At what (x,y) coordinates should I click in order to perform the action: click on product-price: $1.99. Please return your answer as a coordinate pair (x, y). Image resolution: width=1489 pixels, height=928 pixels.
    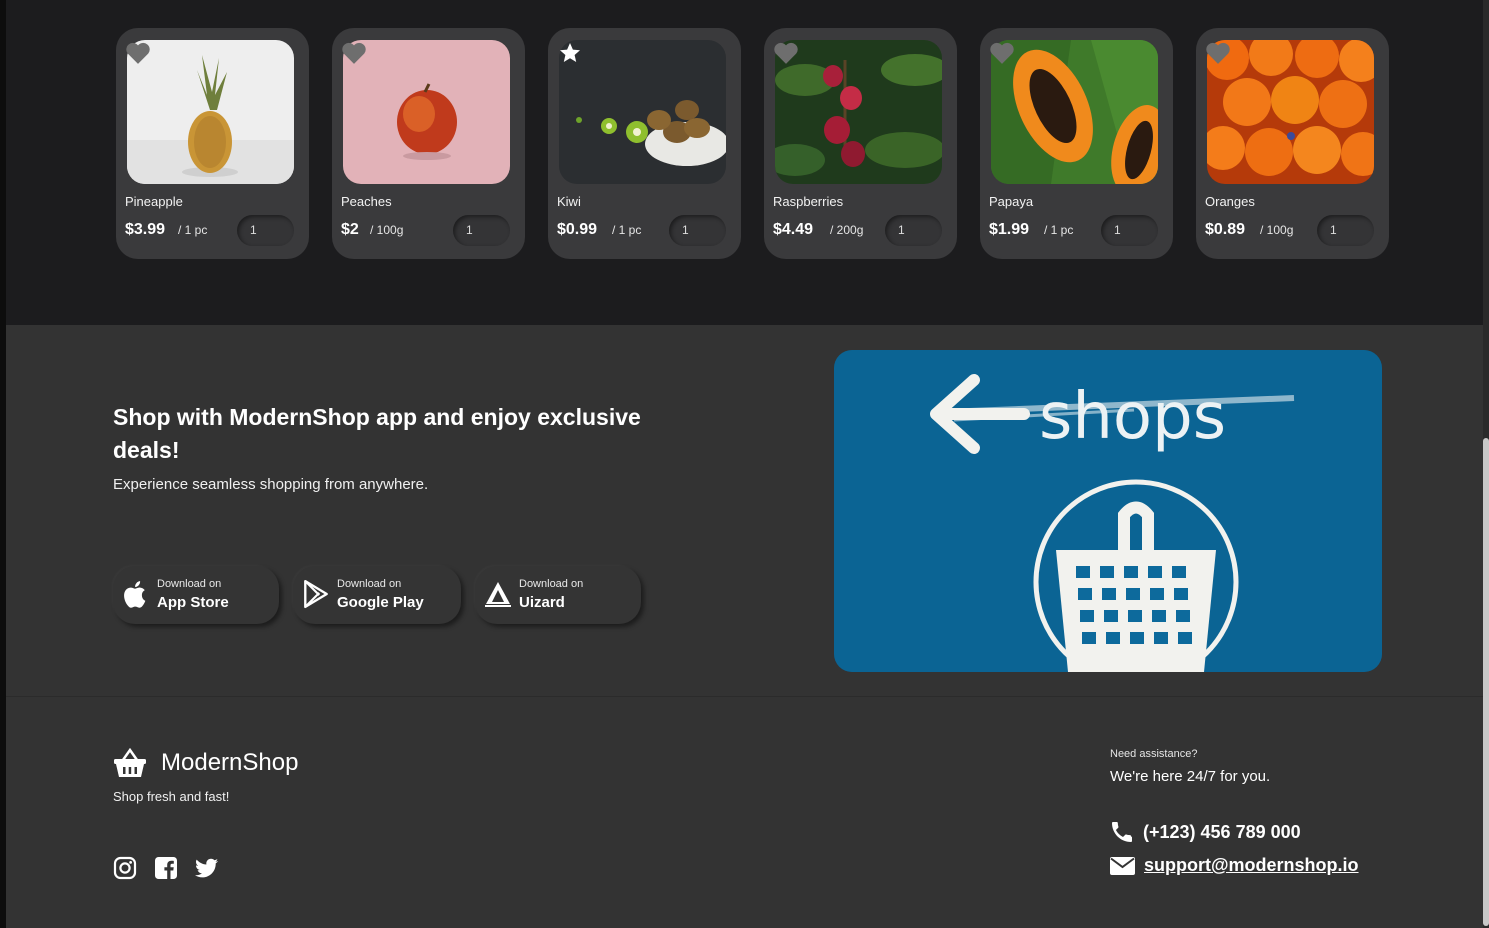
    Looking at the image, I should click on (1009, 229).